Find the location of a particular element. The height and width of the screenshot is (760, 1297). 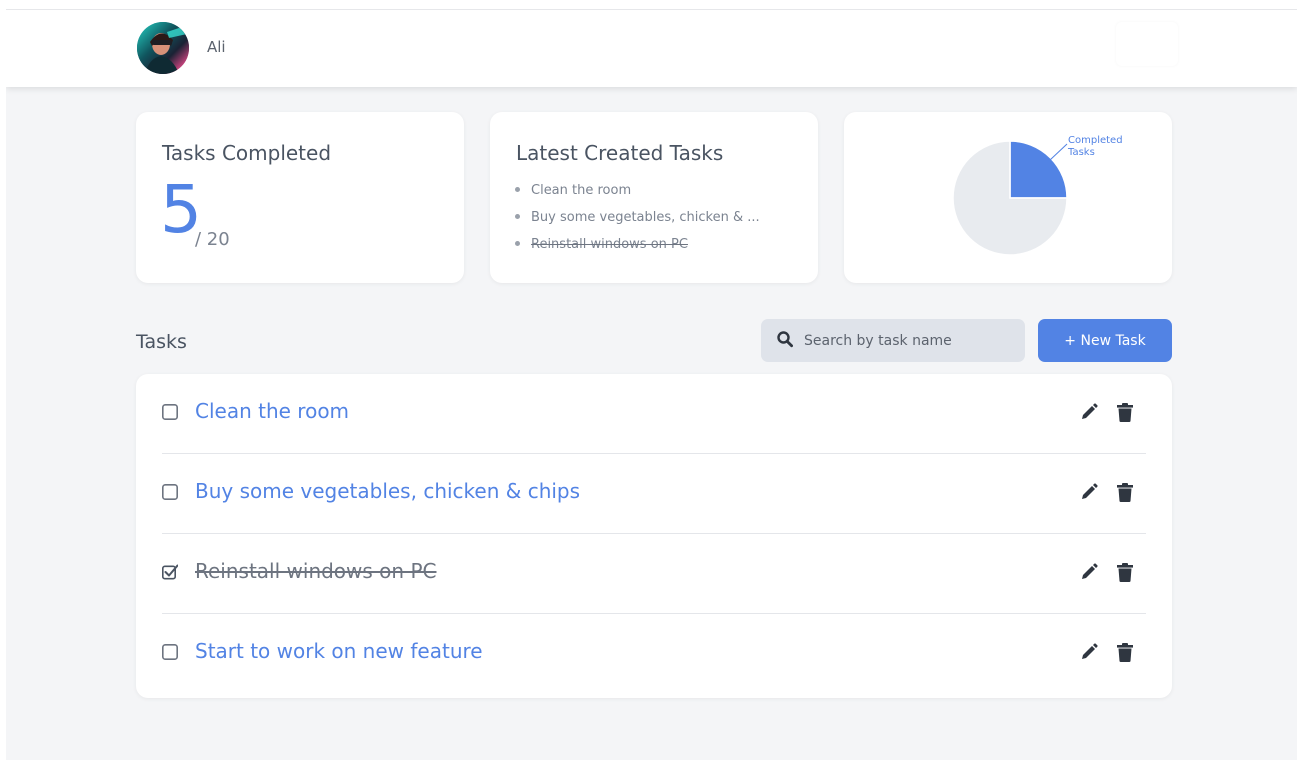

latest-task-item: Reinstall windows on PC is located at coordinates (665, 244).